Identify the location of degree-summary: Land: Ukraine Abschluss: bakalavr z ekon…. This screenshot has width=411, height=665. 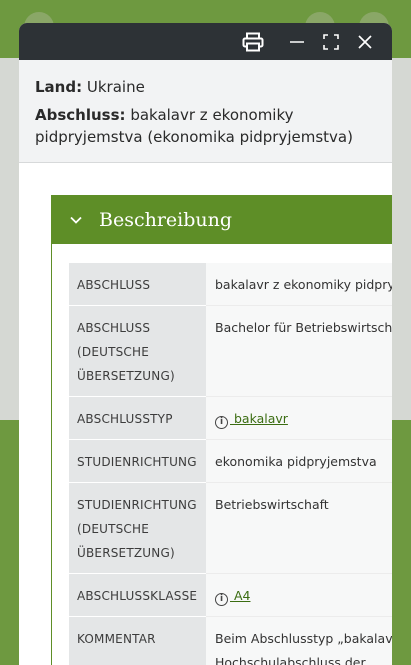
(205, 111).